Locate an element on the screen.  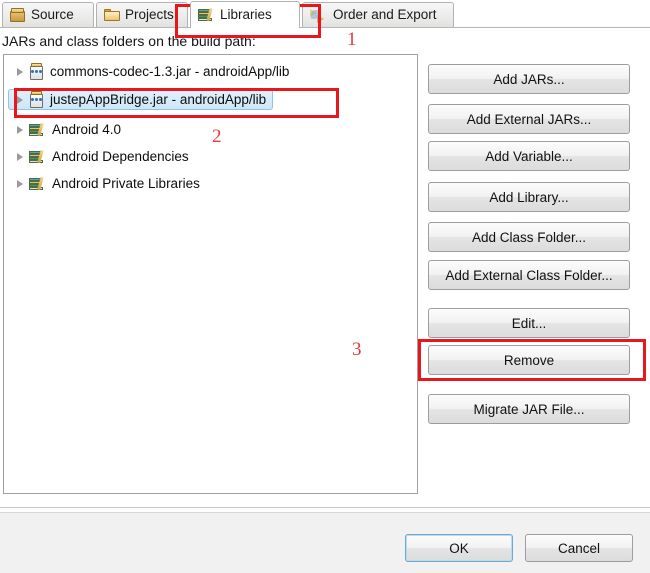
annotation-number-1: 1 is located at coordinates (352, 39).